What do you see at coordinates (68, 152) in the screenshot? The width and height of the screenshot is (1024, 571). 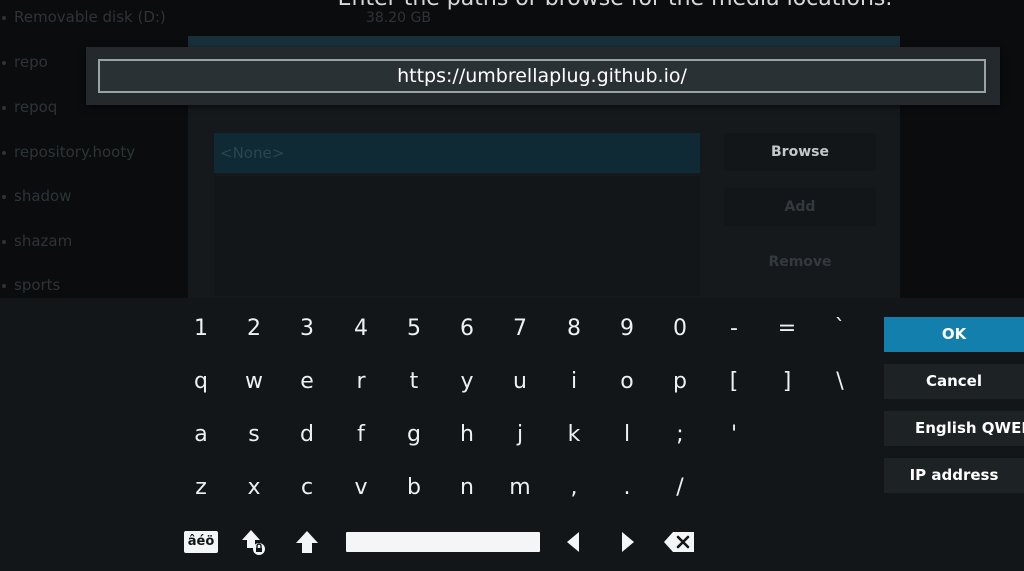 I see `source-item: repository.hooty` at bounding box center [68, 152].